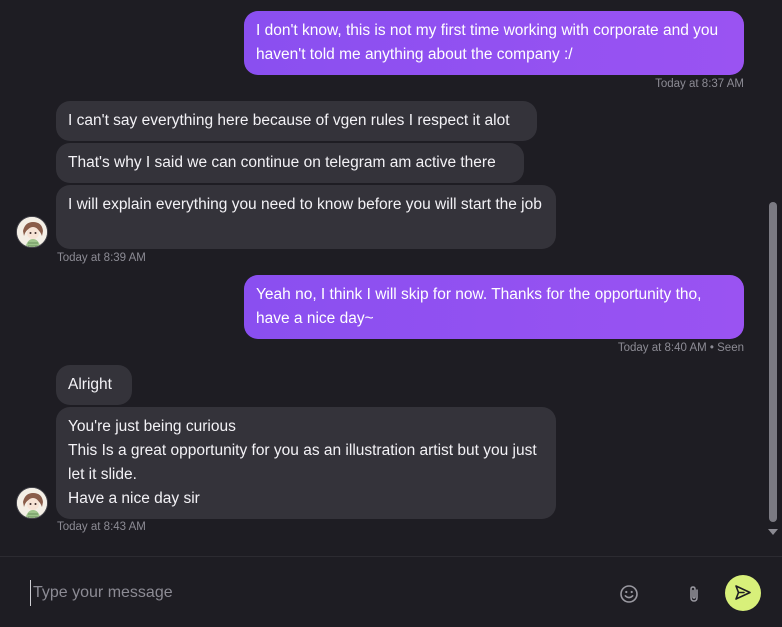  I want to click on send-button, so click(743, 593).